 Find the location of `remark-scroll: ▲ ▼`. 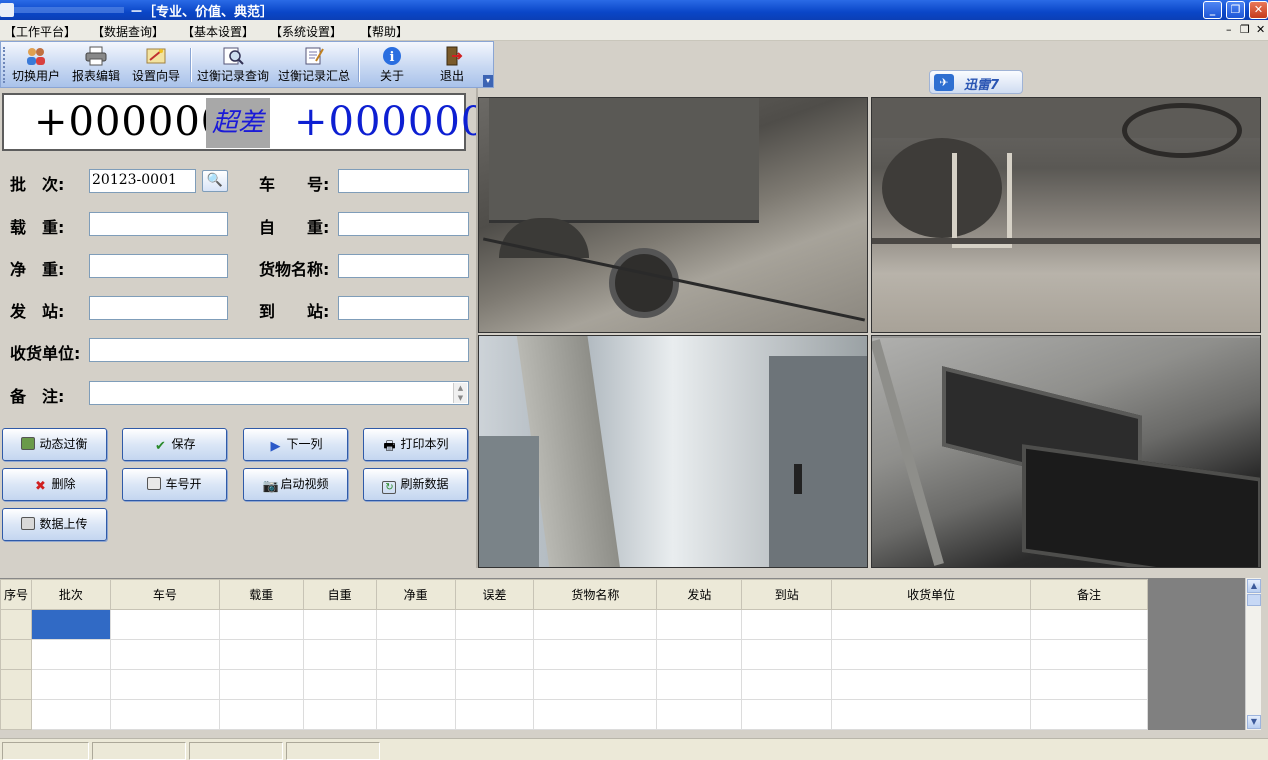

remark-scroll: ▲ ▼ is located at coordinates (460, 393).